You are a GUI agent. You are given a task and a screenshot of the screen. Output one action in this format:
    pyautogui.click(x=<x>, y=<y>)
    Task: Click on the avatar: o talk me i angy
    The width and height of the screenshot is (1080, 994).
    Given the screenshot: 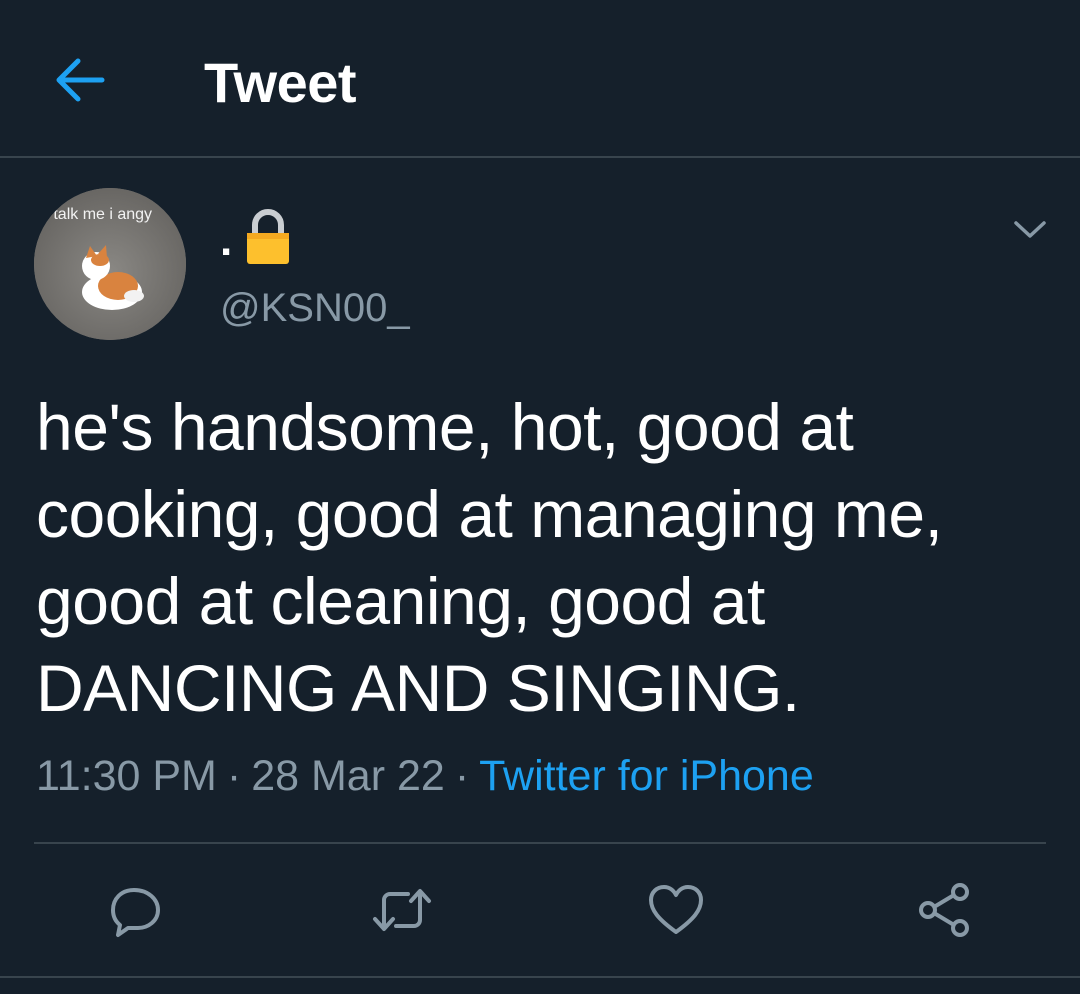 What is the action you would take?
    pyautogui.click(x=110, y=264)
    